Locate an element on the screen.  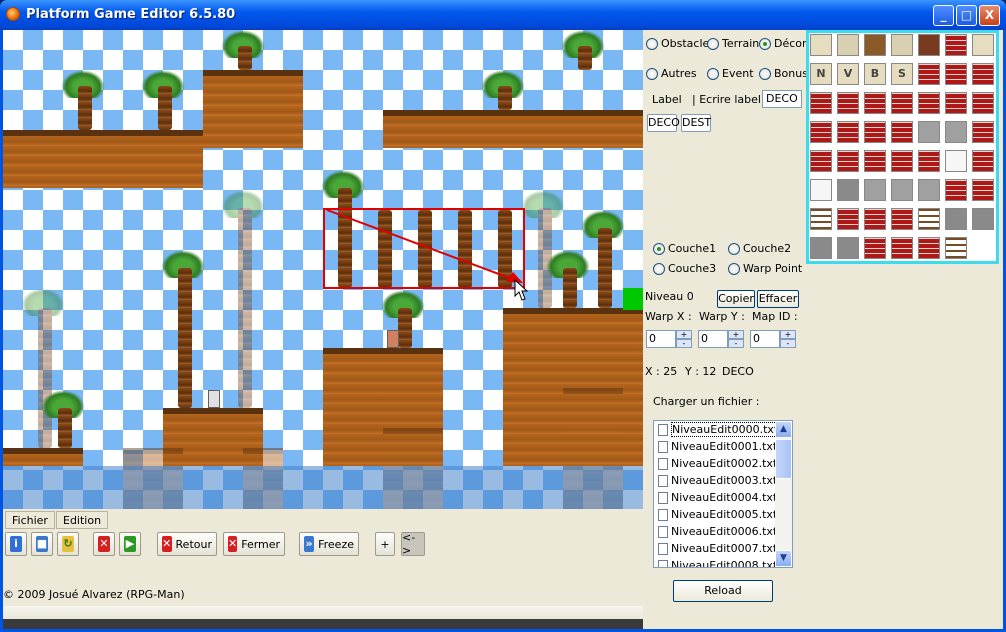
list-item: NiveauEdit0004.txt is located at coordinates (723, 497).